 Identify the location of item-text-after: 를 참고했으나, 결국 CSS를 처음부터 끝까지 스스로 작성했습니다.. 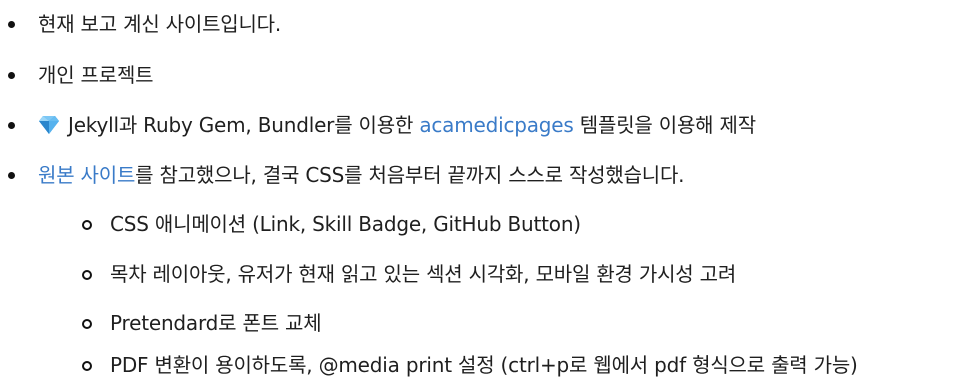
(410, 175).